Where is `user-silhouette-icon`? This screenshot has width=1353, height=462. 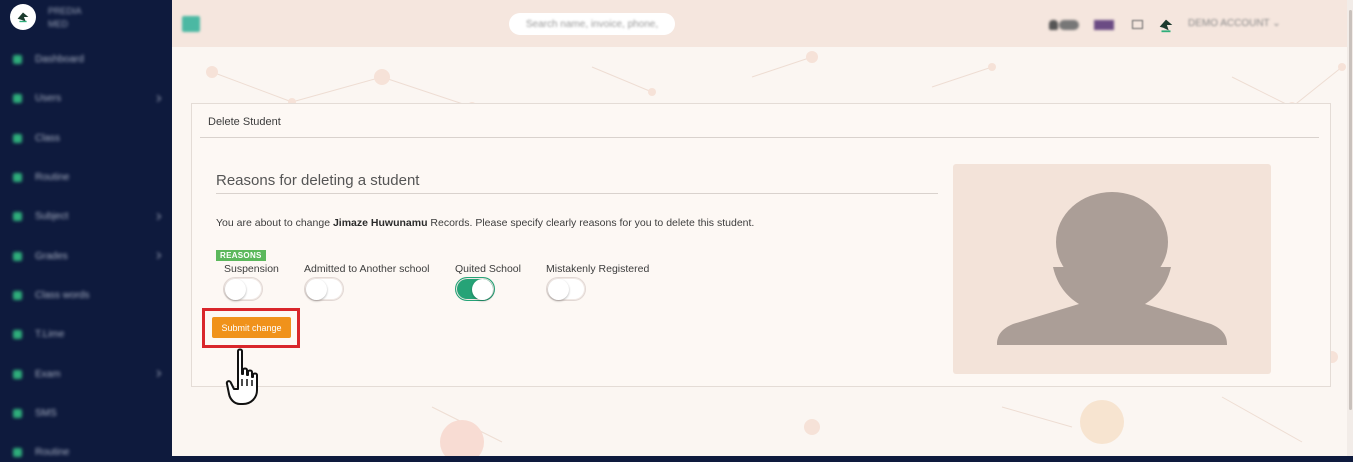
user-silhouette-icon is located at coordinates (1112, 268).